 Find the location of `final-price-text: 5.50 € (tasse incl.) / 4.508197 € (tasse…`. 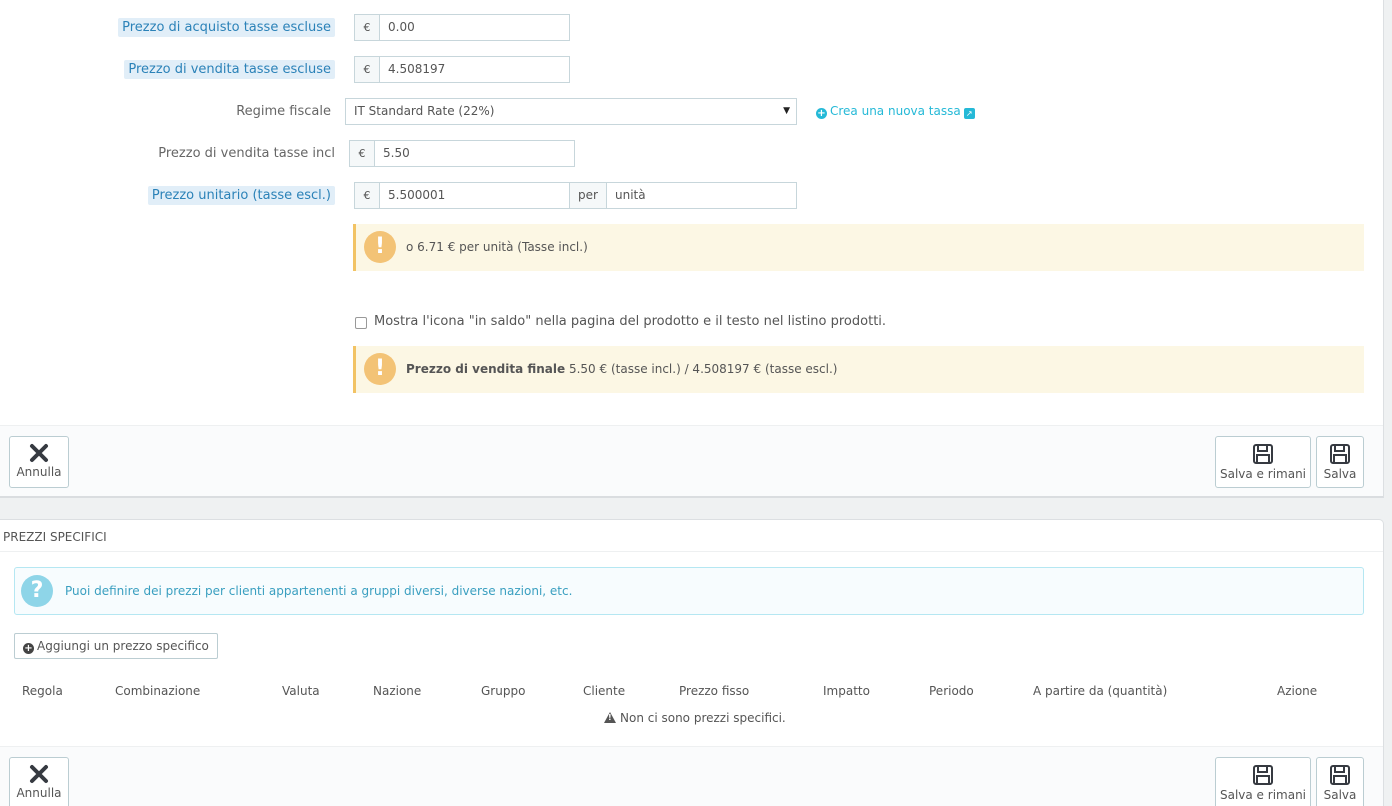

final-price-text: 5.50 € (tasse incl.) / 4.508197 € (tasse… is located at coordinates (703, 369).